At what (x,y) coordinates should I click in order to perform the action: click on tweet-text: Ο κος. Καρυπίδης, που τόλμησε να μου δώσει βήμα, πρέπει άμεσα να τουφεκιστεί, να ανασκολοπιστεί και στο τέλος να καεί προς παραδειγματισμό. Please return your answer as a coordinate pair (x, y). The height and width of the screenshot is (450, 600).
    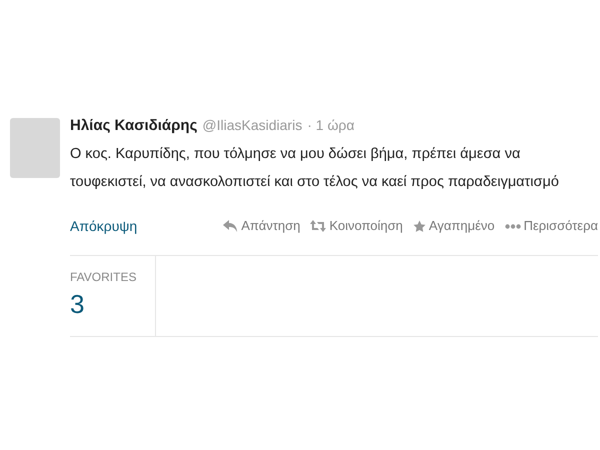
    Looking at the image, I should click on (315, 168).